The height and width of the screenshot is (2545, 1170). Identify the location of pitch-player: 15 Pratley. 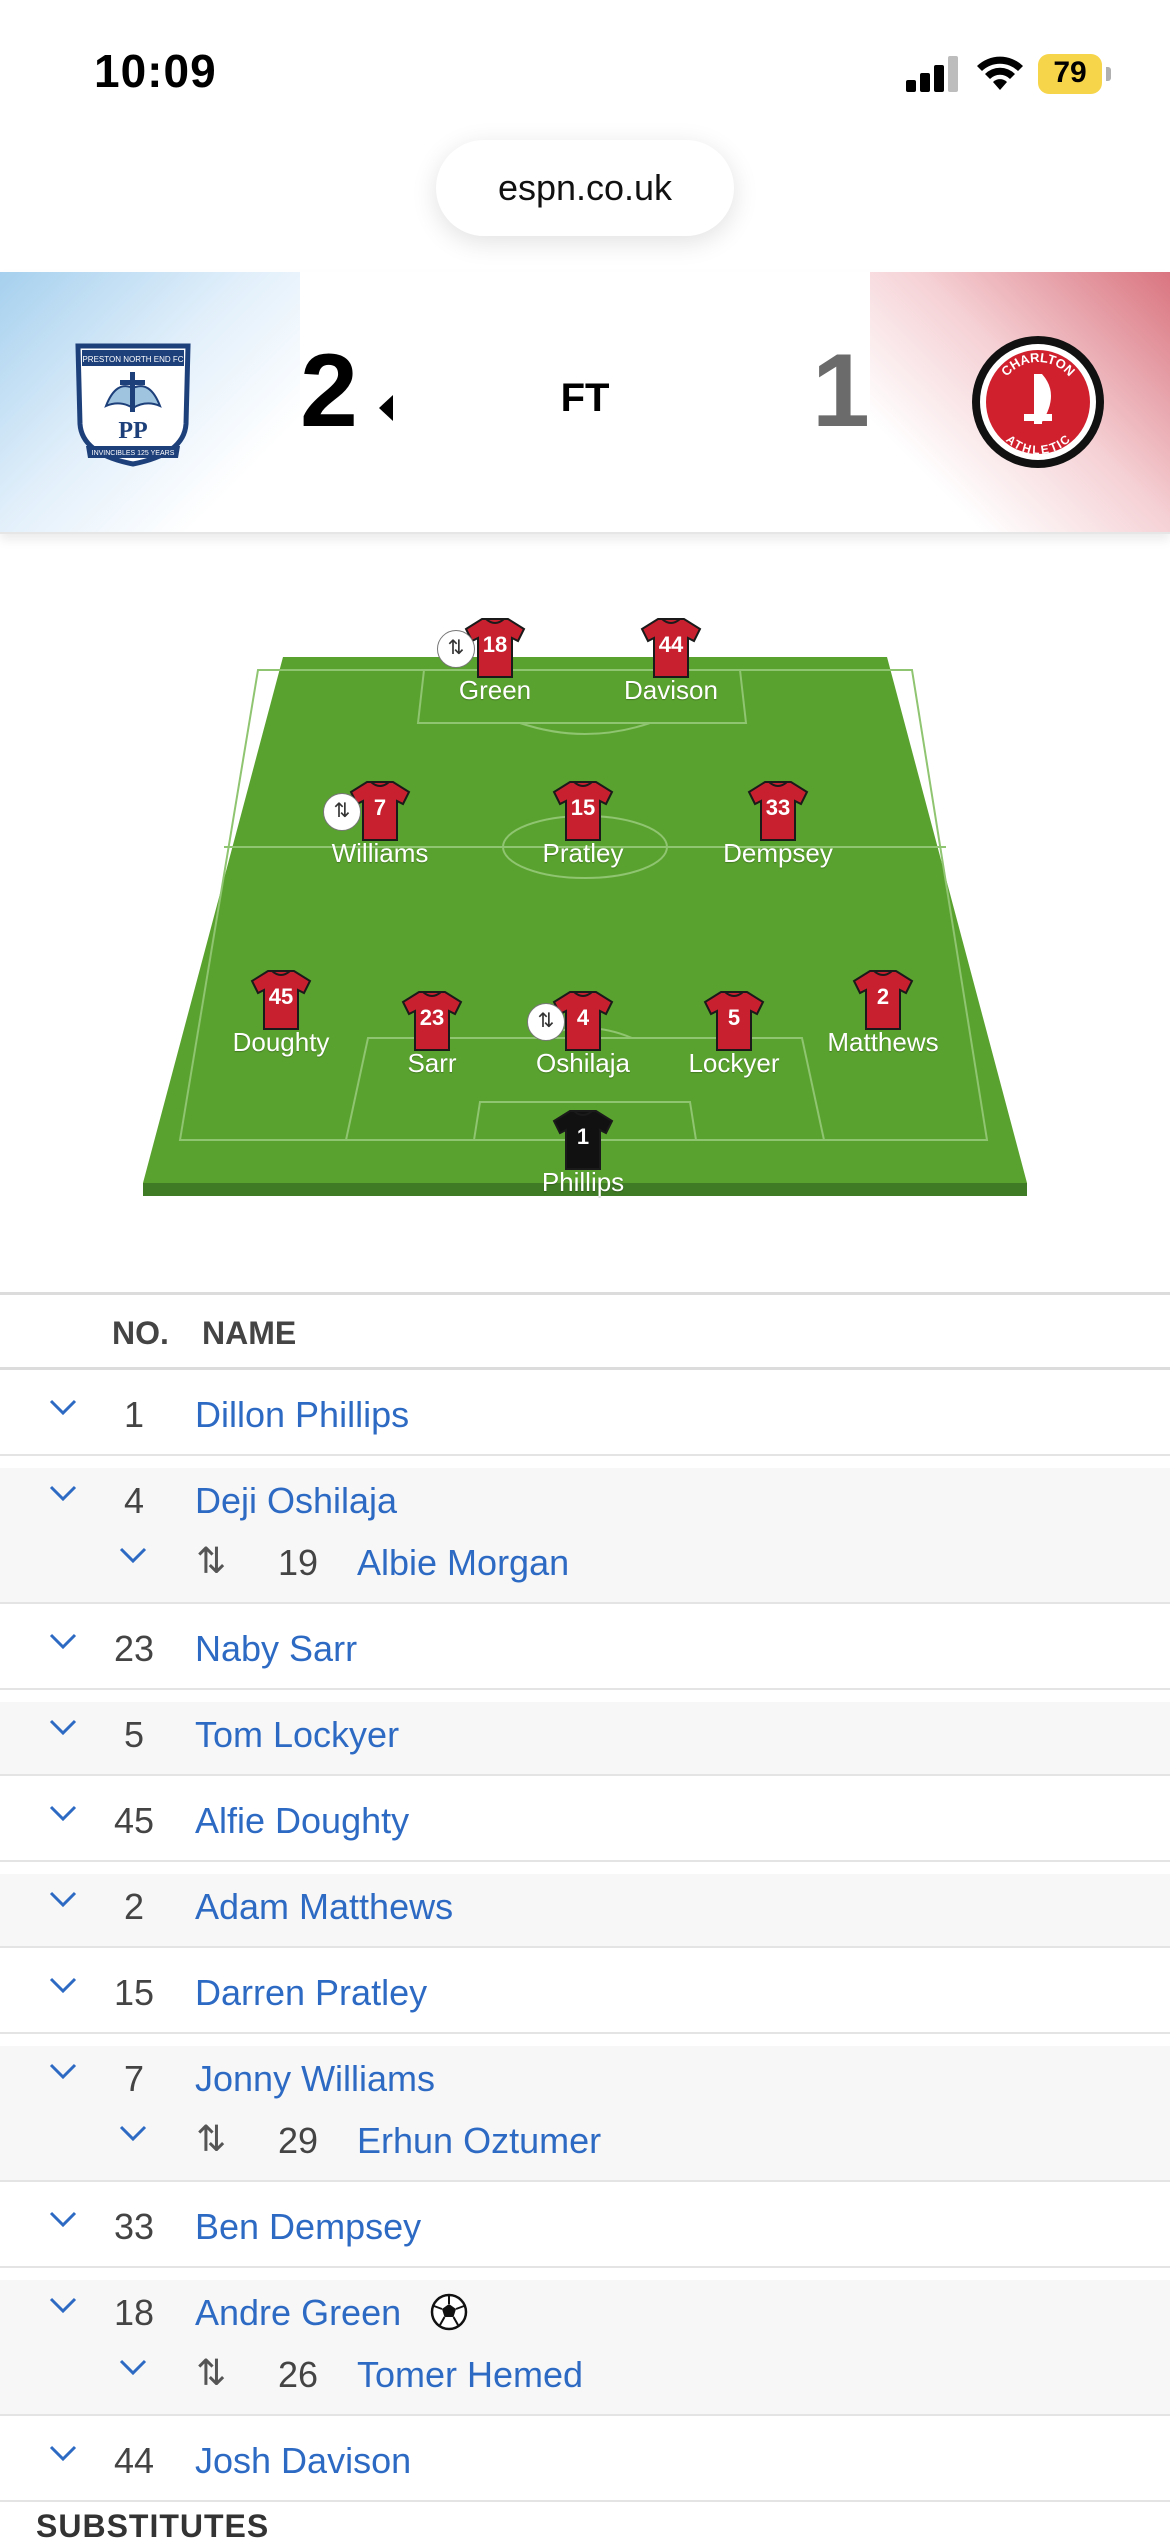
(583, 823).